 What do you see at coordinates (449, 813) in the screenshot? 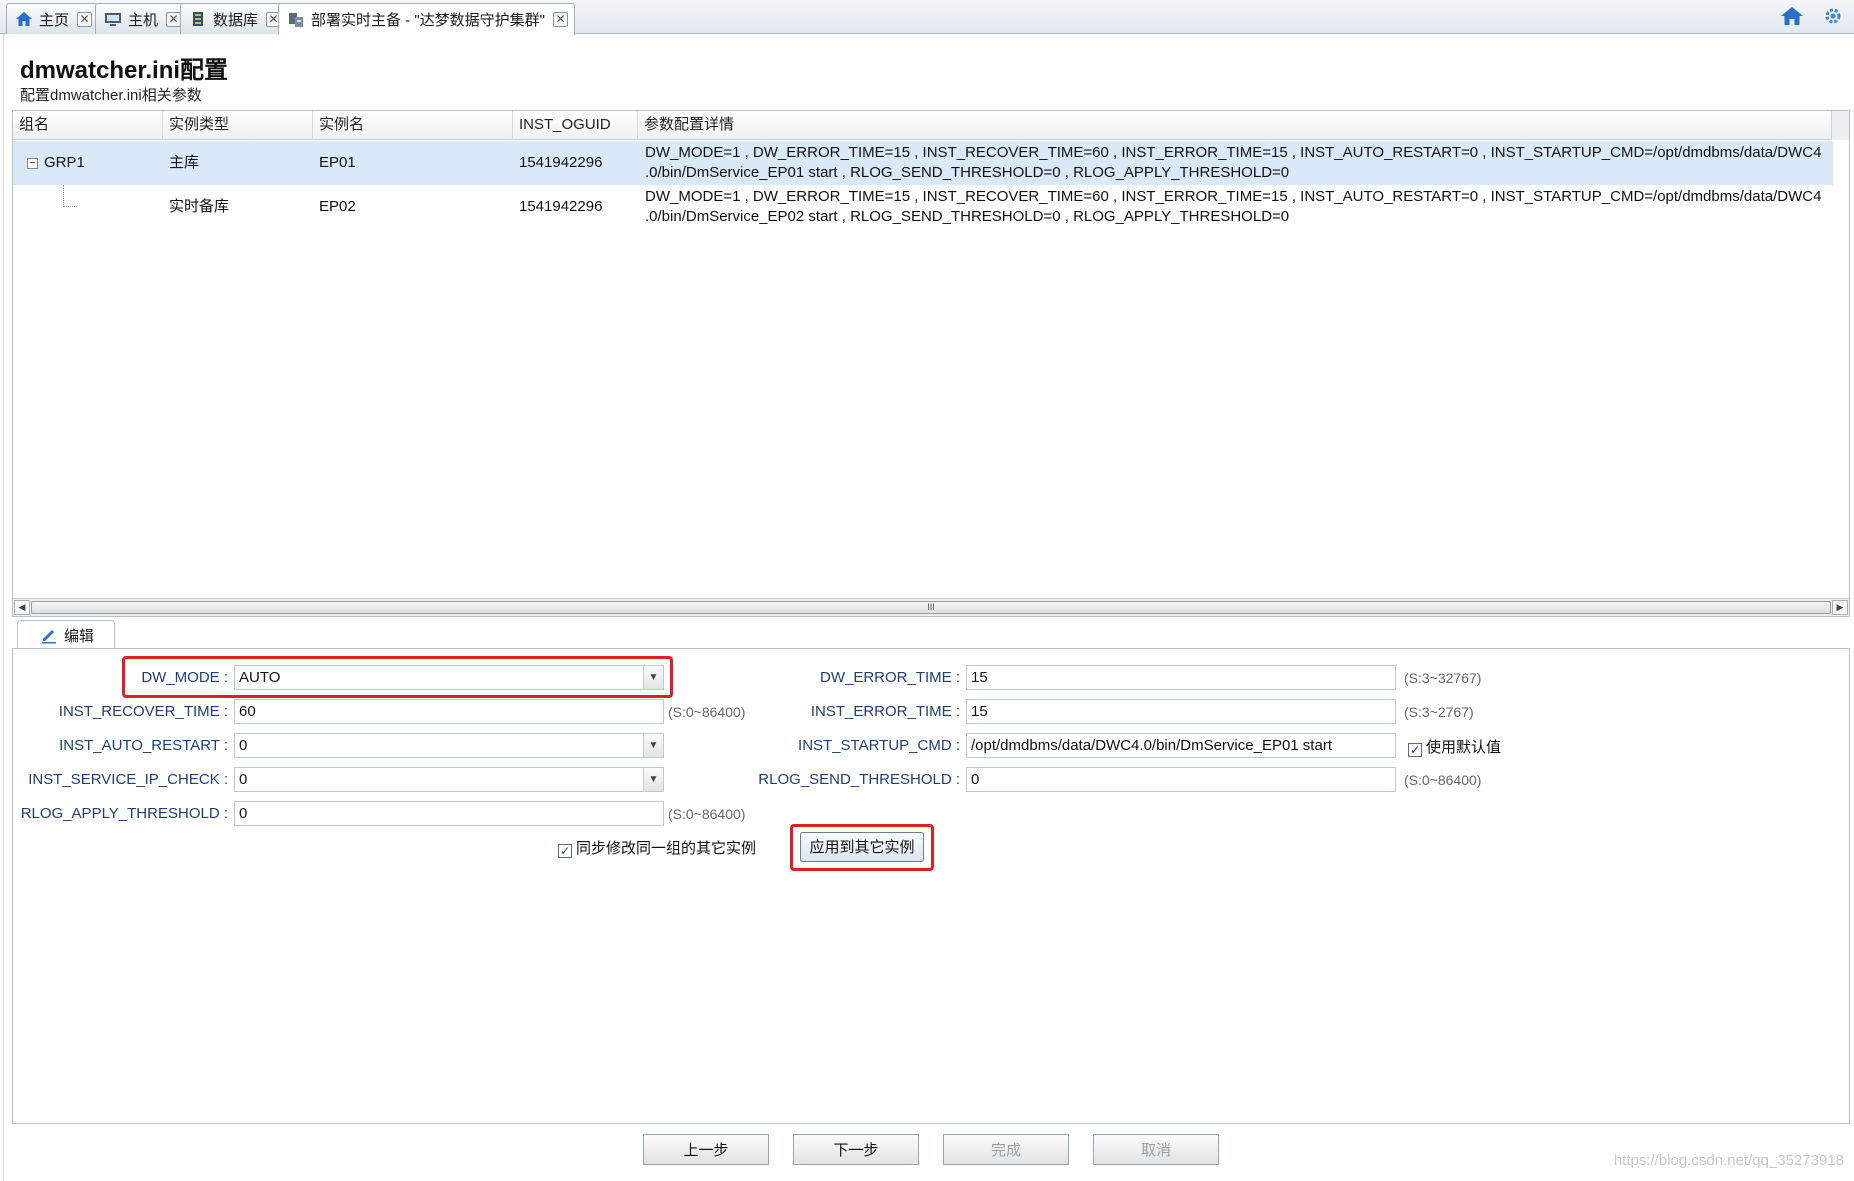
I see `rlog-apply-threshold-input: 0` at bounding box center [449, 813].